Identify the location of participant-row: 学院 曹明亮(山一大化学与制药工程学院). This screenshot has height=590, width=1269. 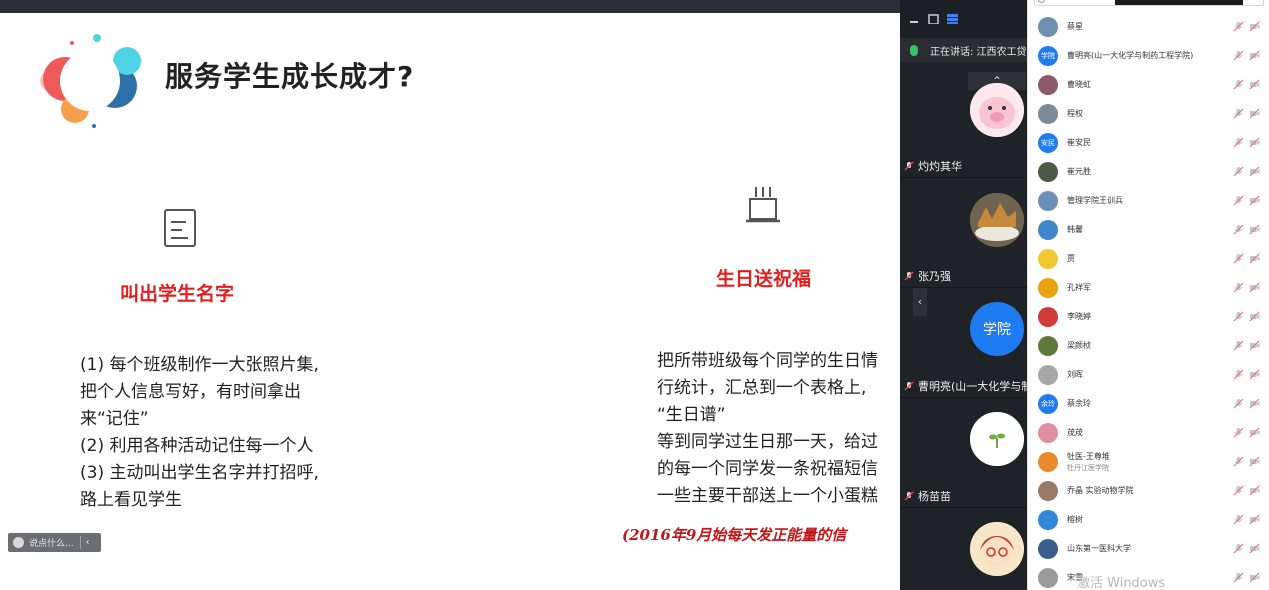
(1148, 55).